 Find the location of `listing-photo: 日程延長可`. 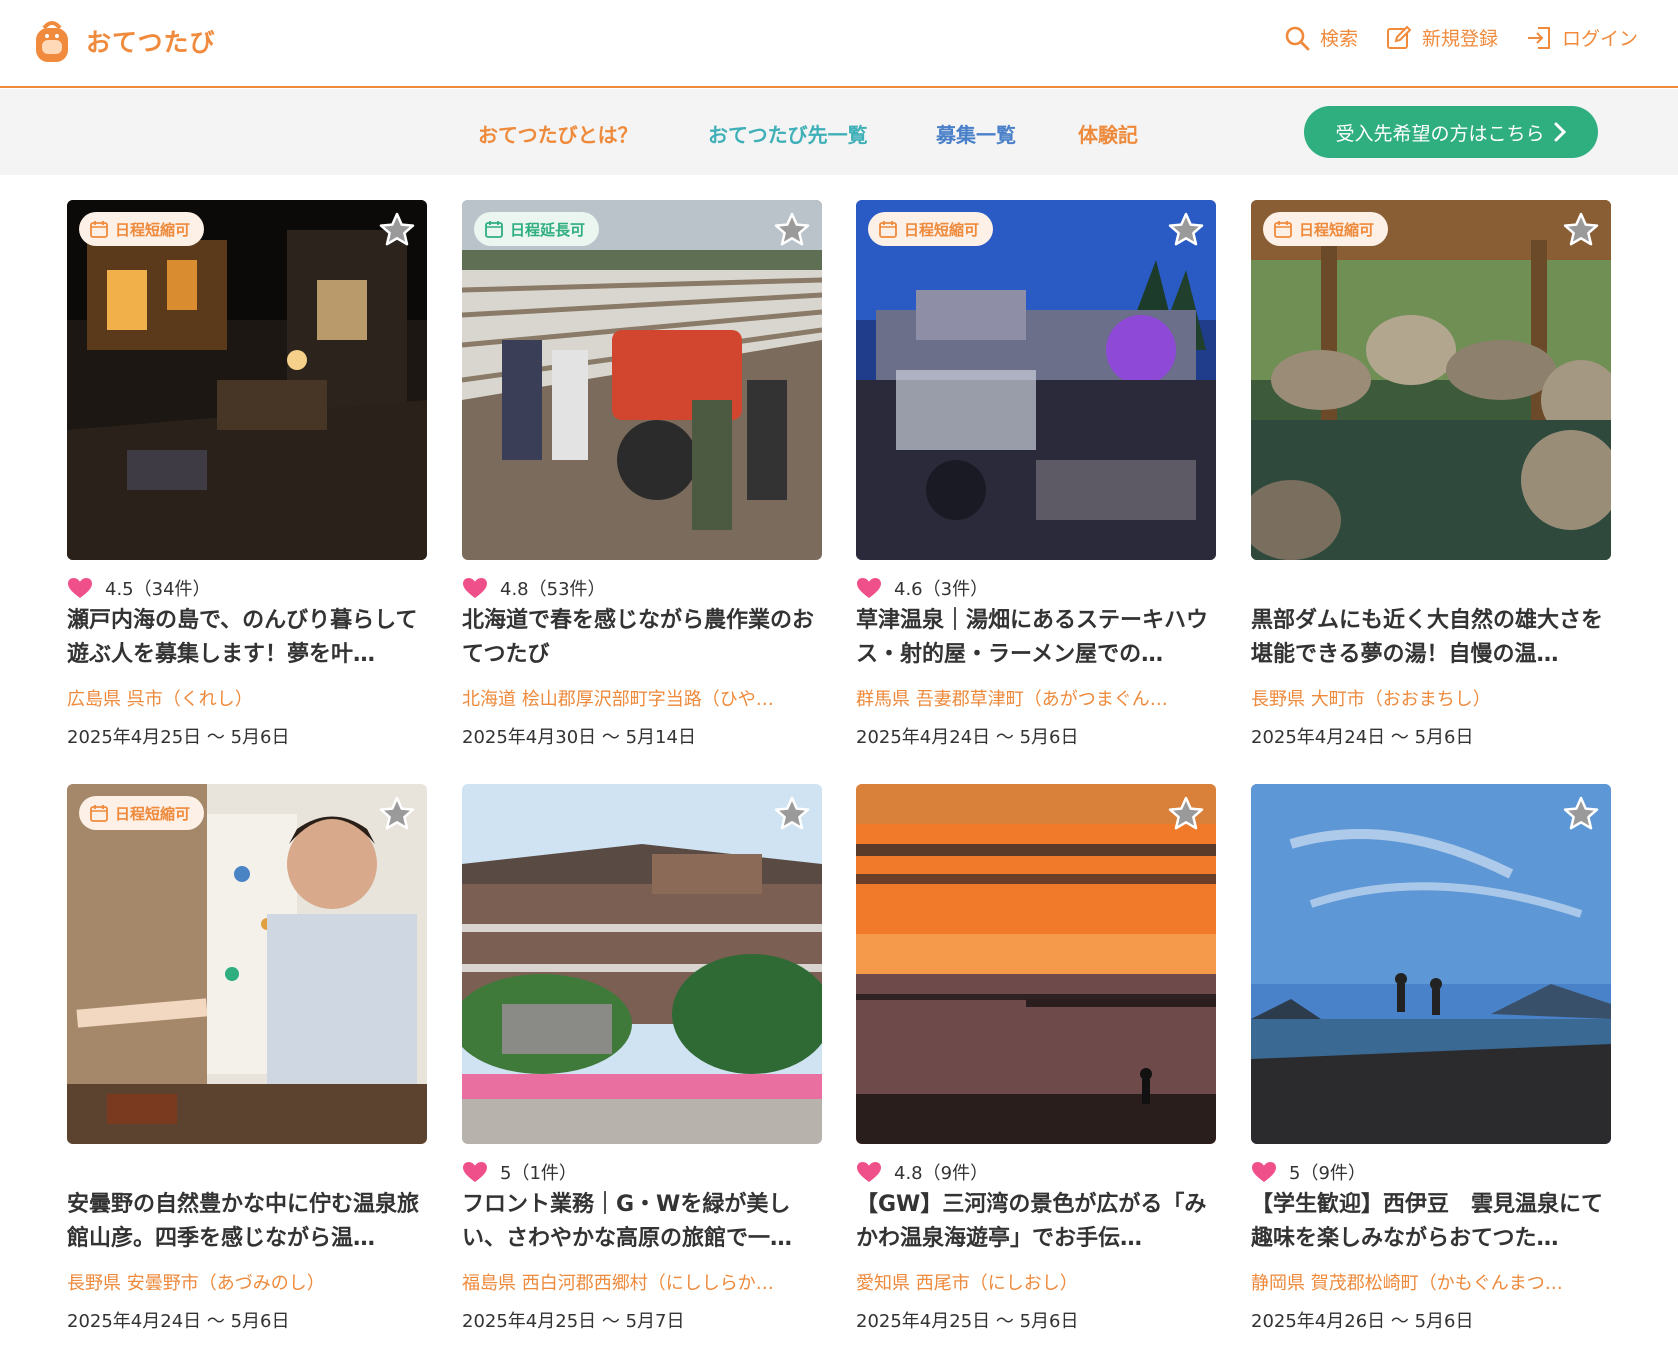

listing-photo: 日程延長可 is located at coordinates (642, 380).